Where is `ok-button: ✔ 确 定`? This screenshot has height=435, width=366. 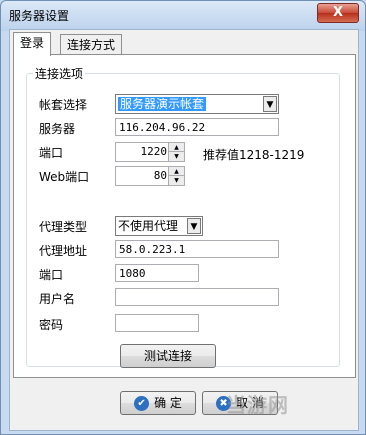 ok-button: ✔ 确 定 is located at coordinates (158, 403).